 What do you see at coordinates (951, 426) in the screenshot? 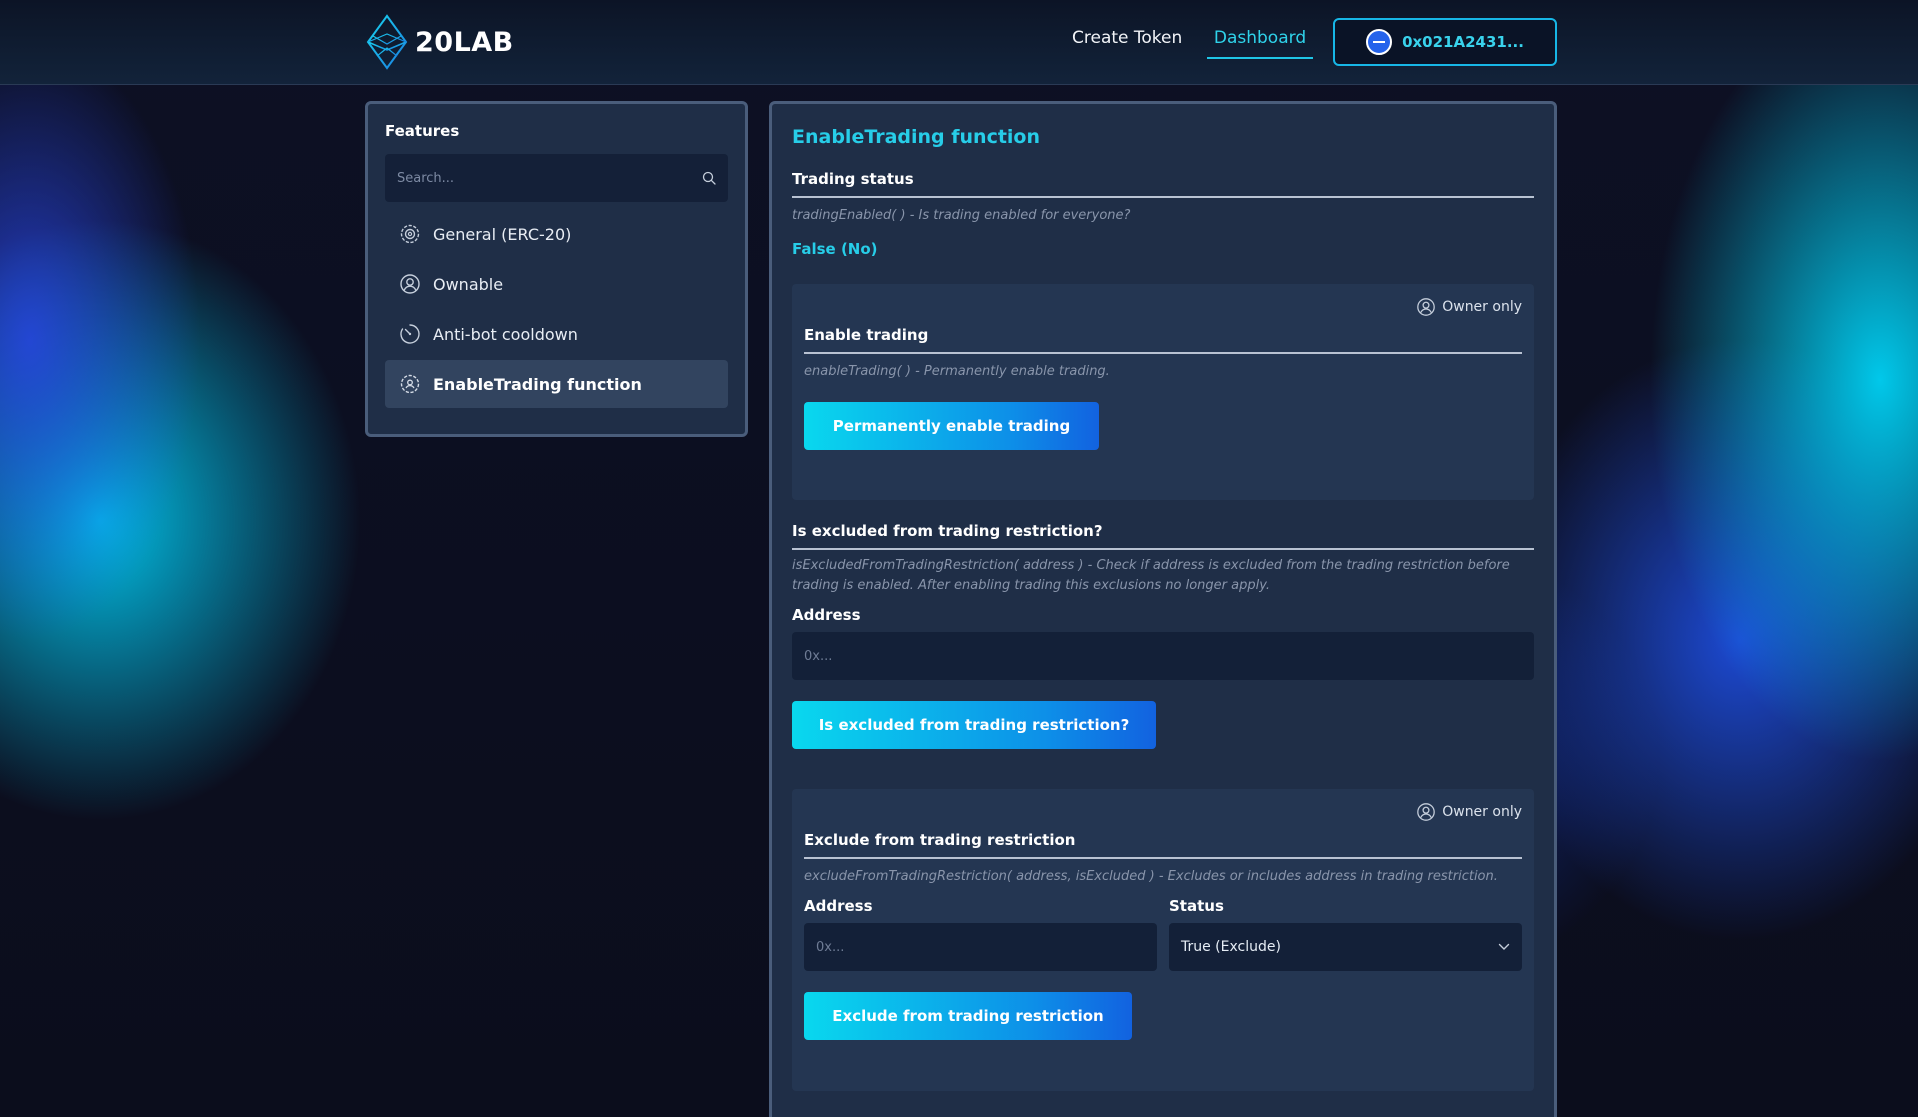
I see `permanently-enable-trading-button: Permanently enable trading` at bounding box center [951, 426].